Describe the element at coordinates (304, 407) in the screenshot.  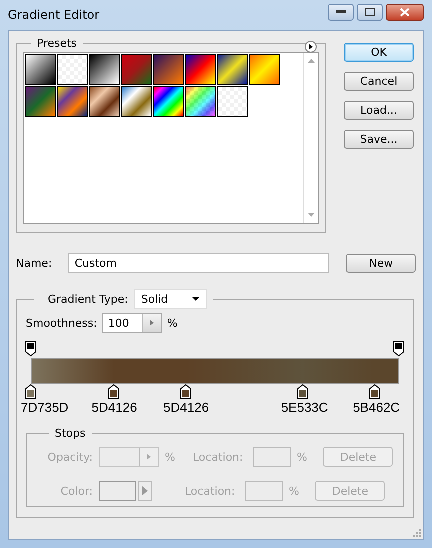
I see `stop-color-label: 5E533C` at that location.